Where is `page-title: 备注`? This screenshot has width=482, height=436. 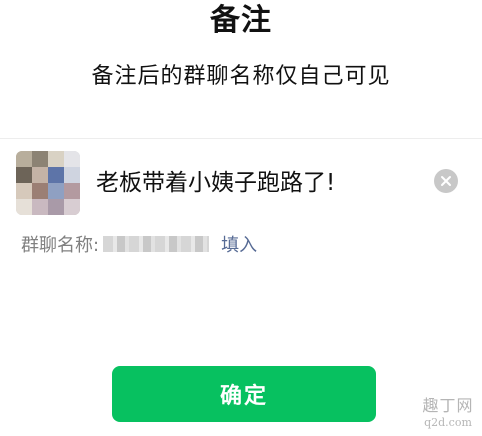 page-title: 备注 is located at coordinates (241, 20).